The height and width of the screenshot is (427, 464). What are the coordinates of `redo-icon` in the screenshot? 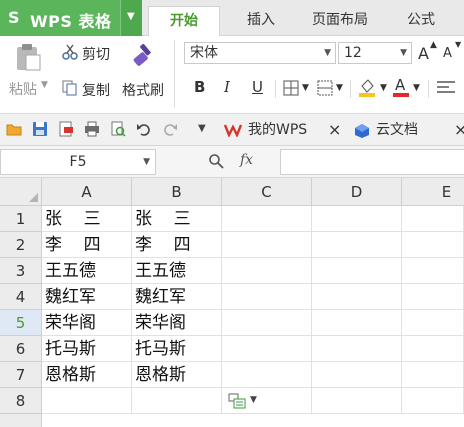 It's located at (170, 129).